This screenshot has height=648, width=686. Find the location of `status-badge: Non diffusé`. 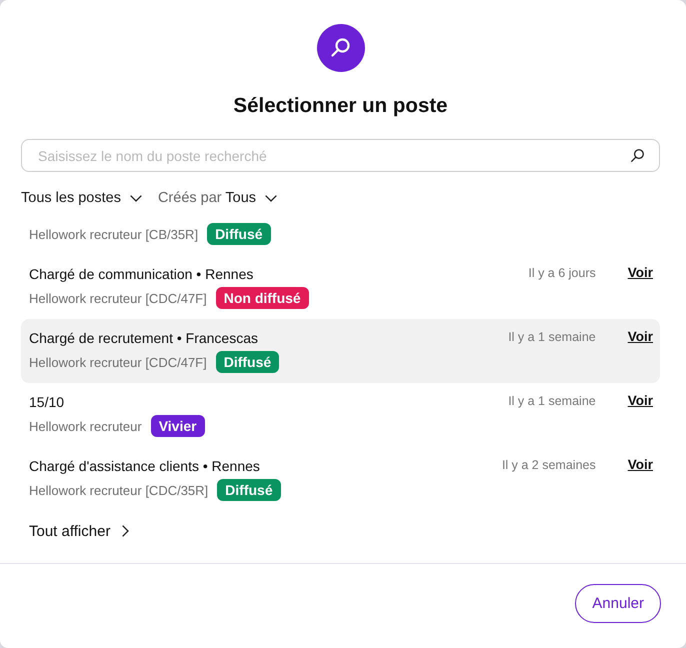

status-badge: Non diffusé is located at coordinates (262, 298).